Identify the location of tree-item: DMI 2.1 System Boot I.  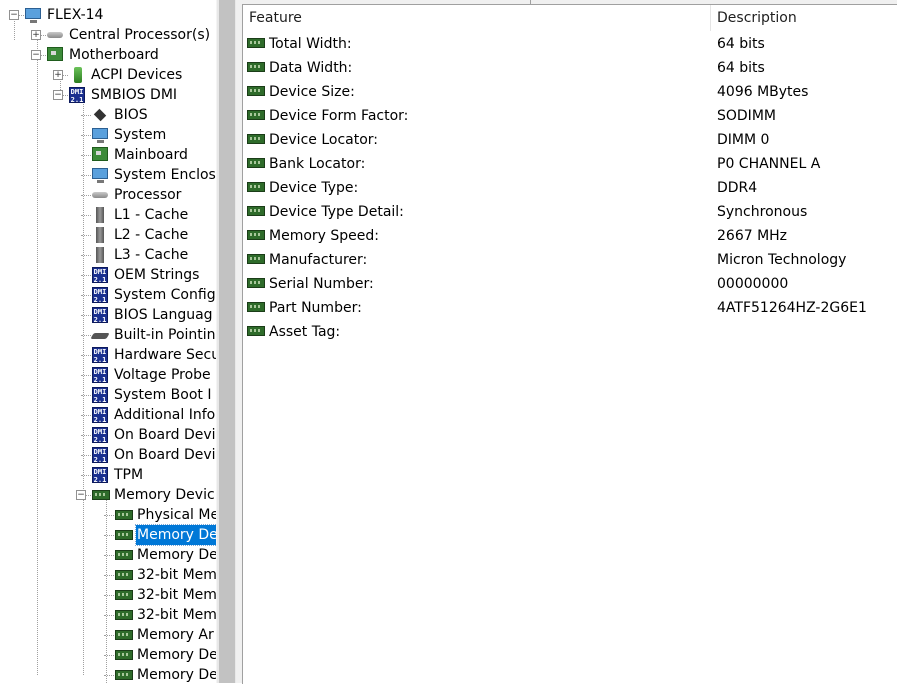
(108, 395).